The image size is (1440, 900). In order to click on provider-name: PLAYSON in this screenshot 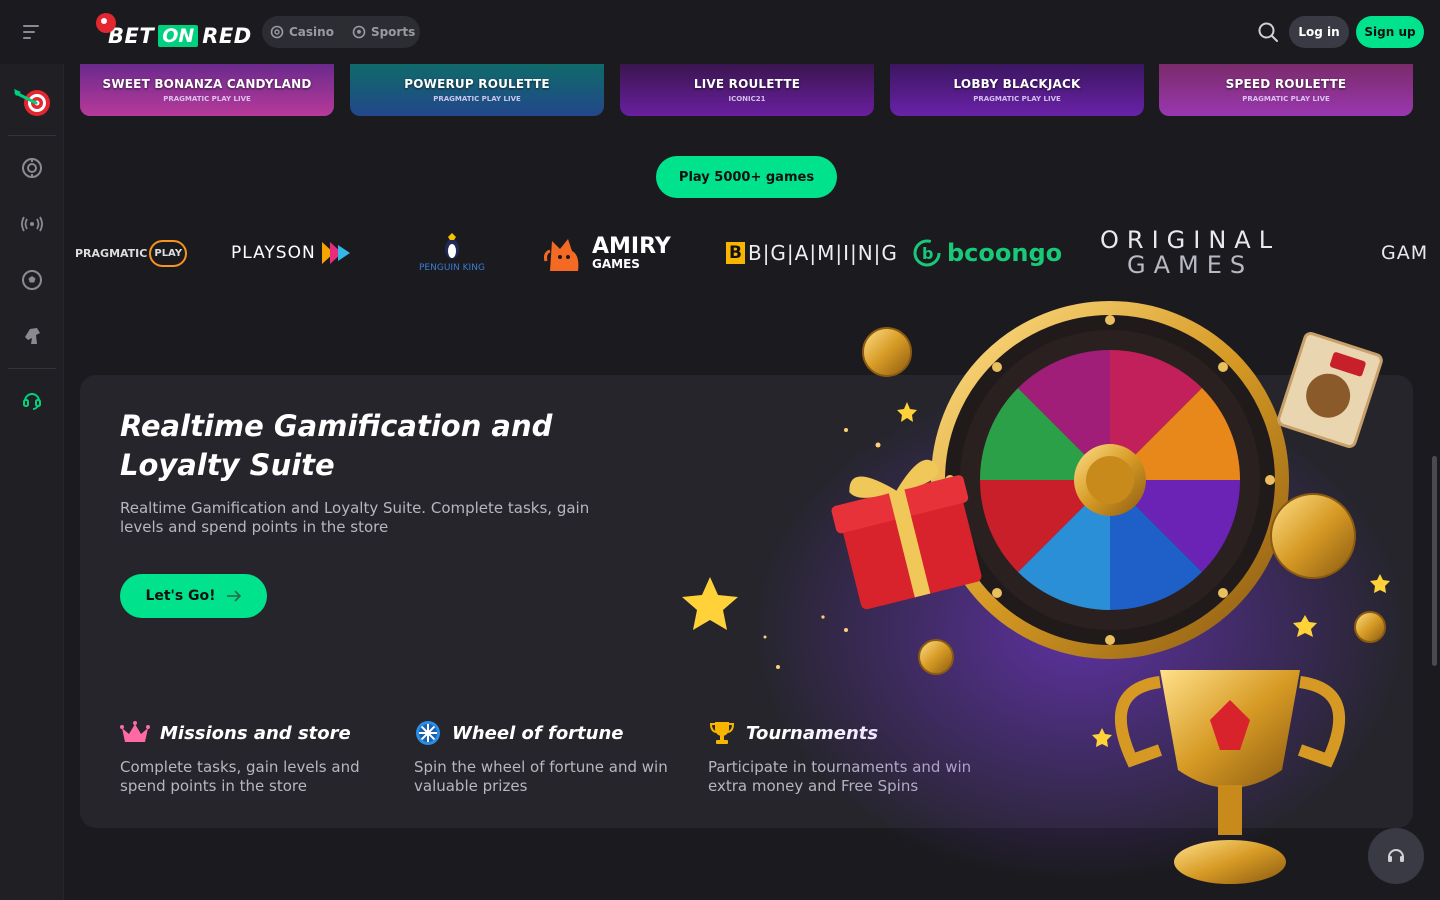, I will do `click(273, 253)`.